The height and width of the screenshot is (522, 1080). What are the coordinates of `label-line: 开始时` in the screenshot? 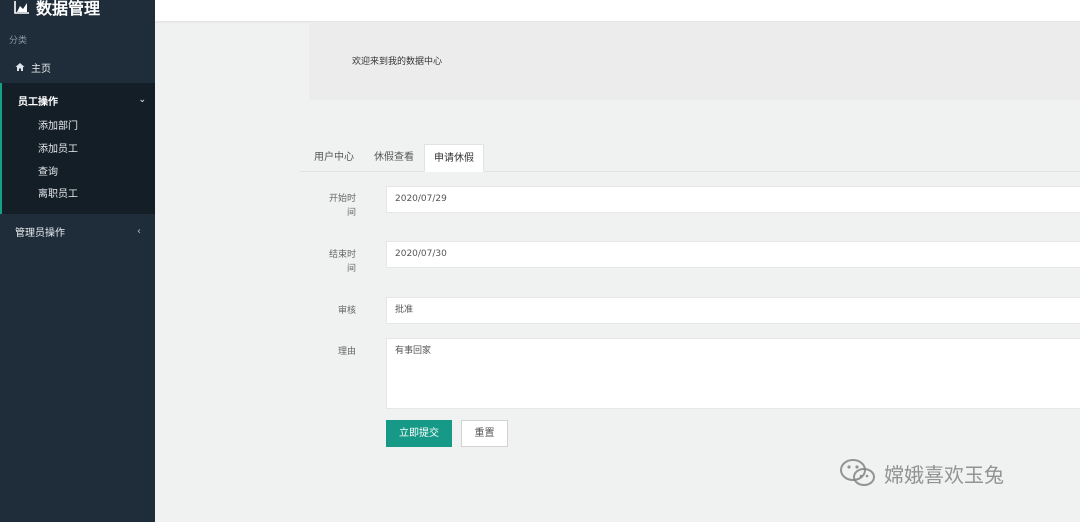 It's located at (342, 199).